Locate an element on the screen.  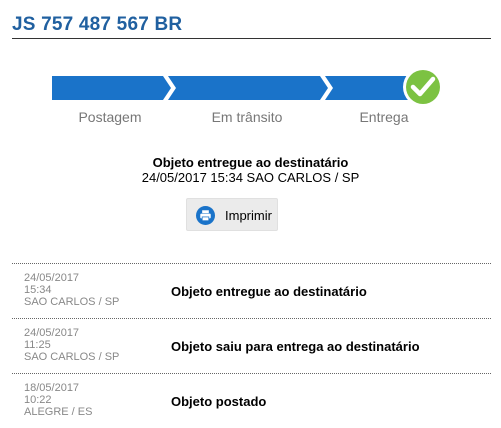
event-meta: 24/05/2017 15:34 SAO CARLOS / SP is located at coordinates (71, 290).